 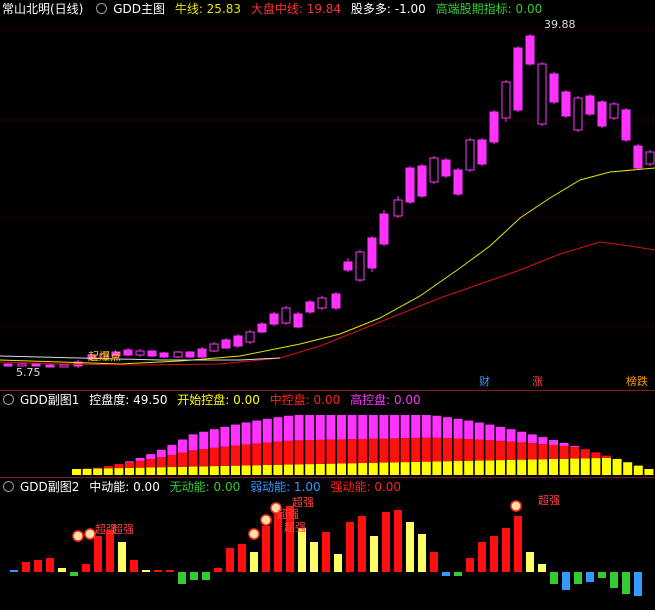 I want to click on sub2-name: GDD副图2, so click(x=49, y=487).